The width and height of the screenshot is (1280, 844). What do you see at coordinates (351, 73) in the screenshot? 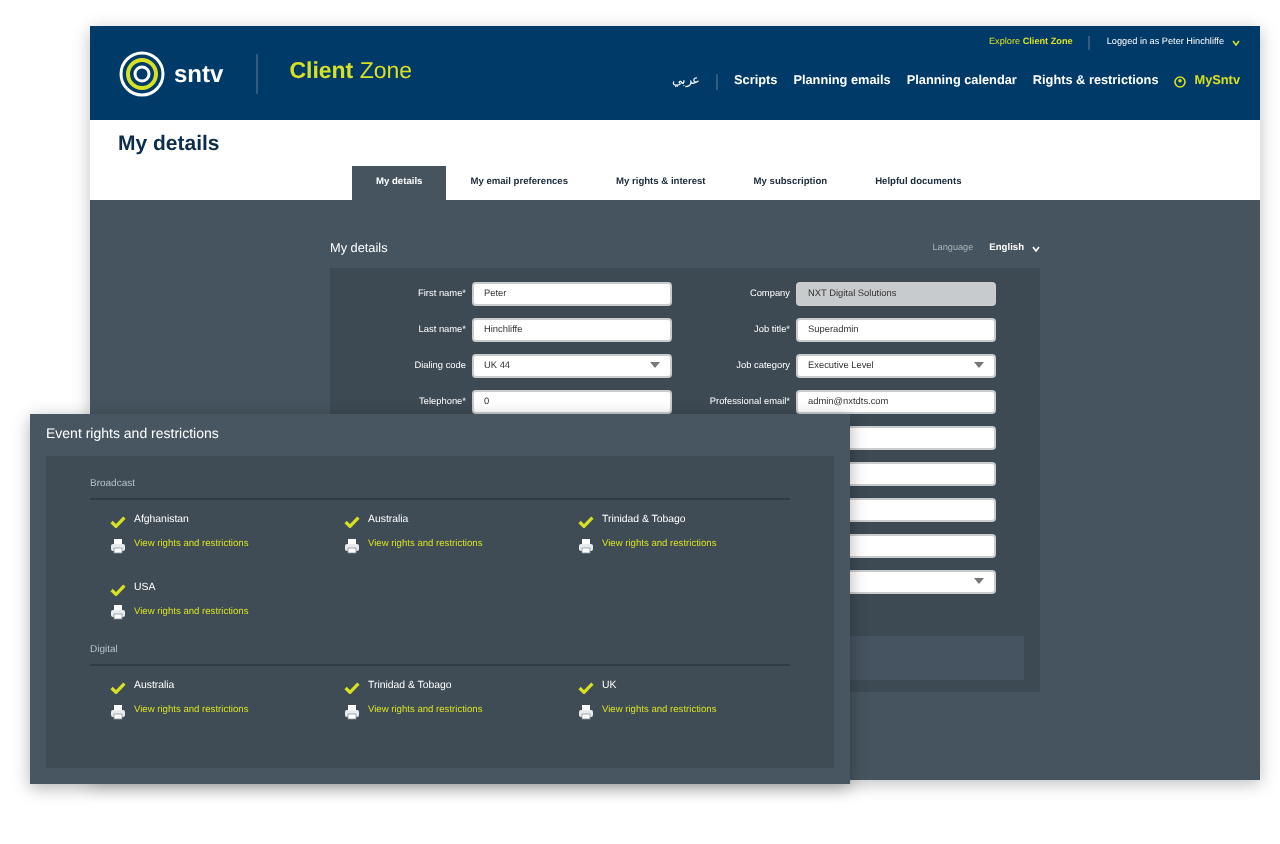
I see `brand-title: Client Zone` at bounding box center [351, 73].